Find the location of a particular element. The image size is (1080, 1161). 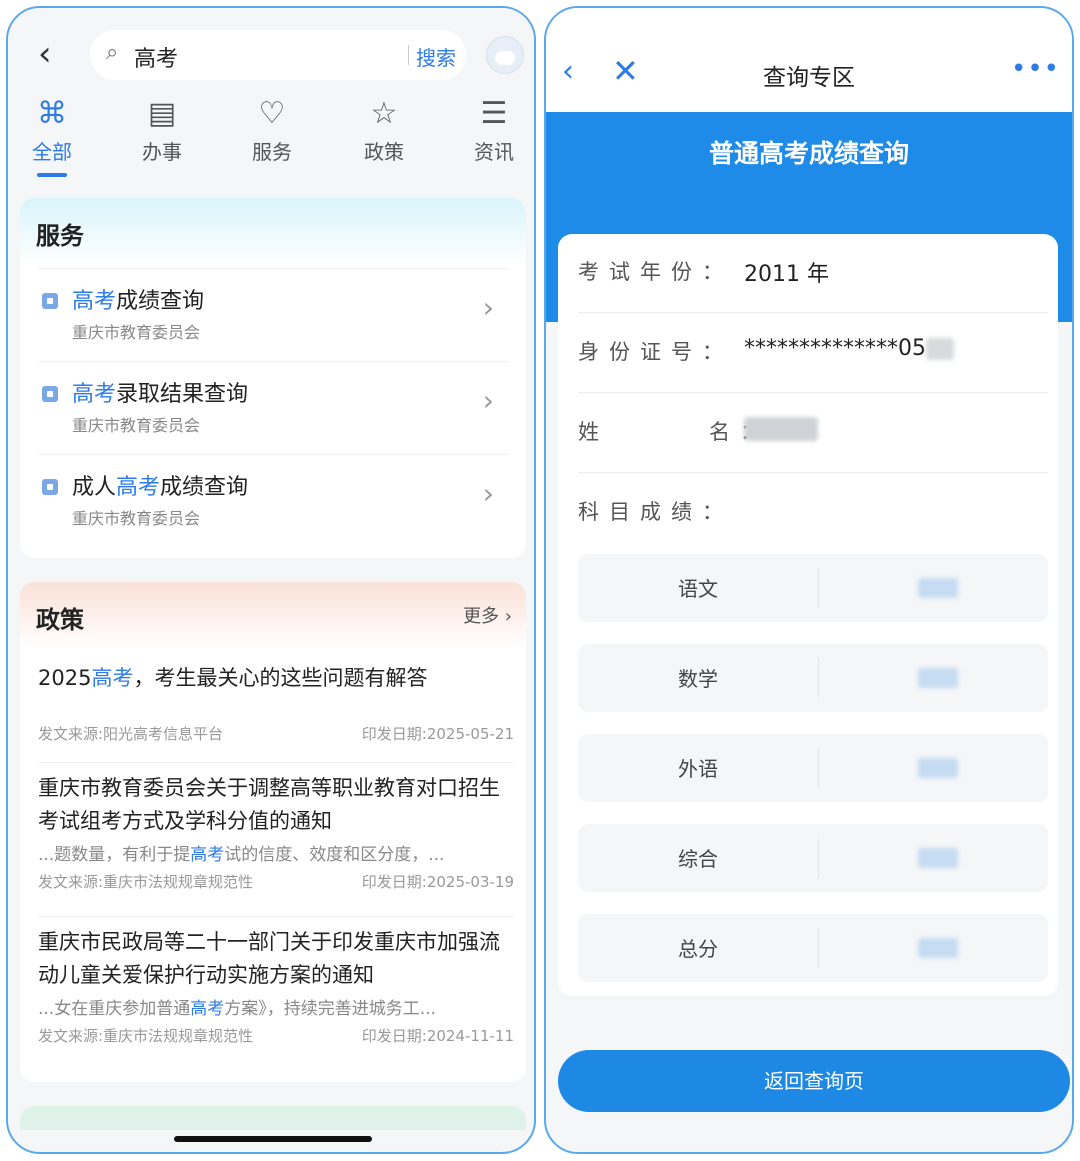

score-row-chinese: 语文 is located at coordinates (813, 588).